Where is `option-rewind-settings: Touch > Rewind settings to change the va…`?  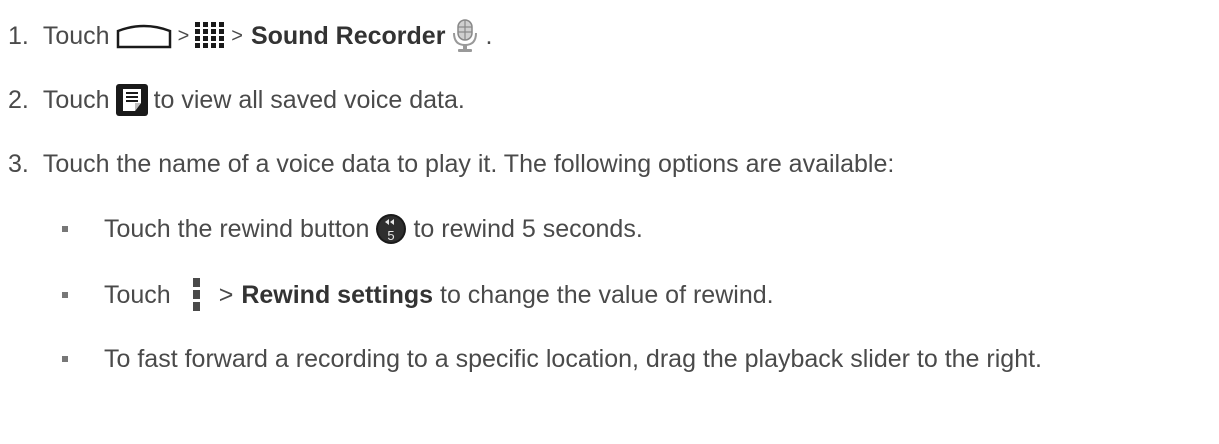 option-rewind-settings: Touch > Rewind settings to change the va… is located at coordinates (439, 295).